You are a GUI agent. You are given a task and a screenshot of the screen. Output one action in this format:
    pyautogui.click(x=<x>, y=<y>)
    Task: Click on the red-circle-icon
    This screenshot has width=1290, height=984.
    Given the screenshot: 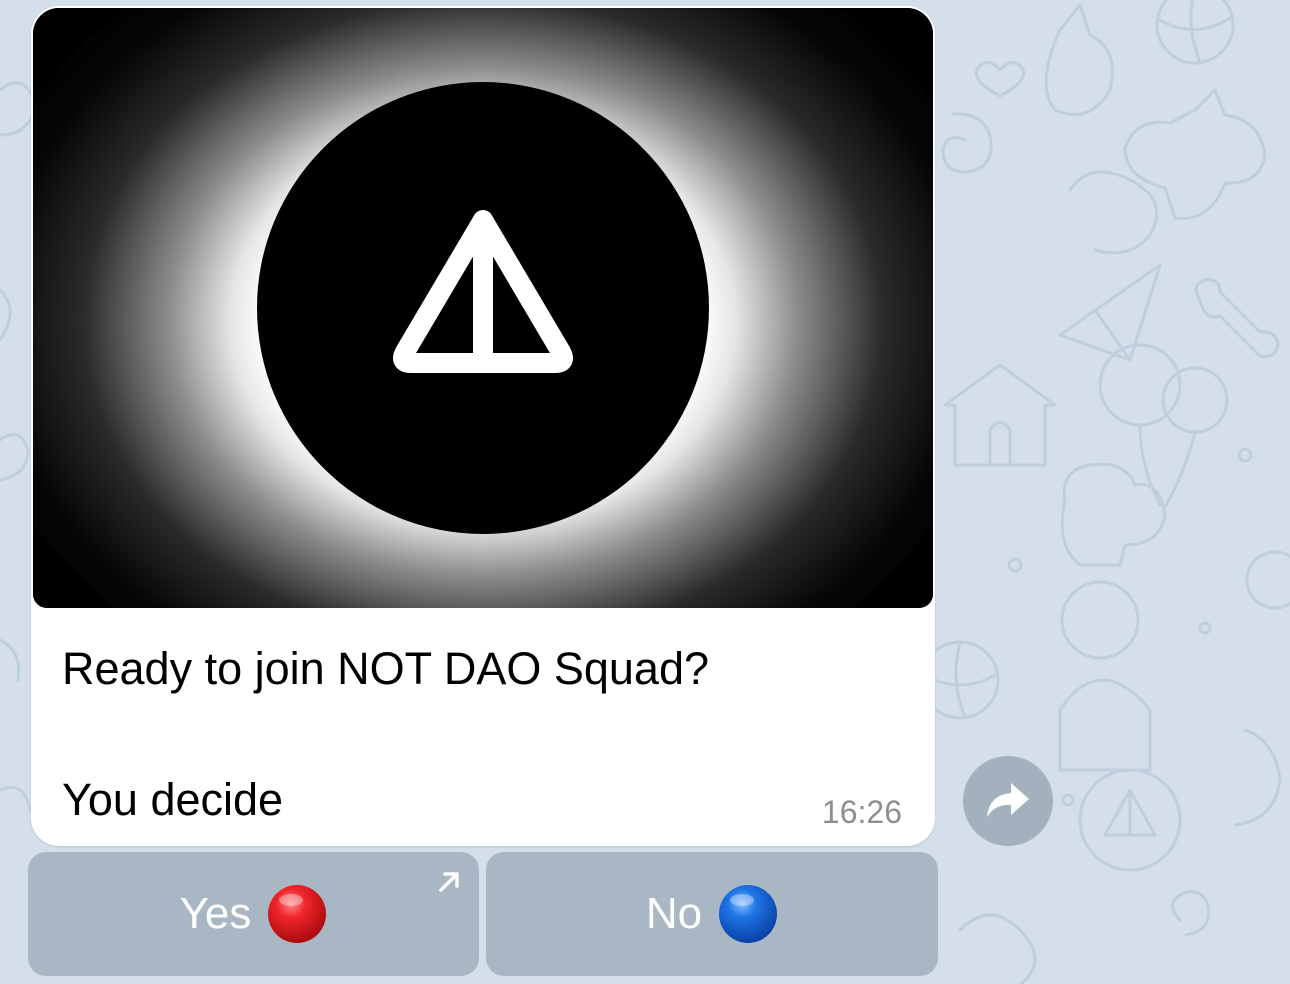 What is the action you would take?
    pyautogui.click(x=297, y=914)
    